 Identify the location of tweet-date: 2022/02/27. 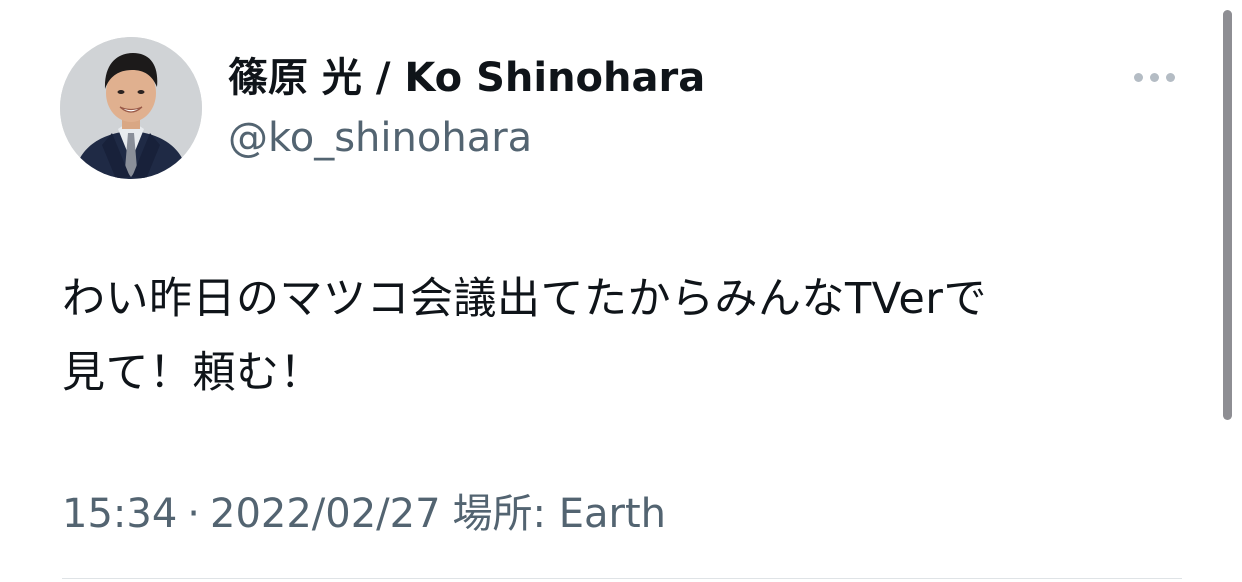
(325, 514).